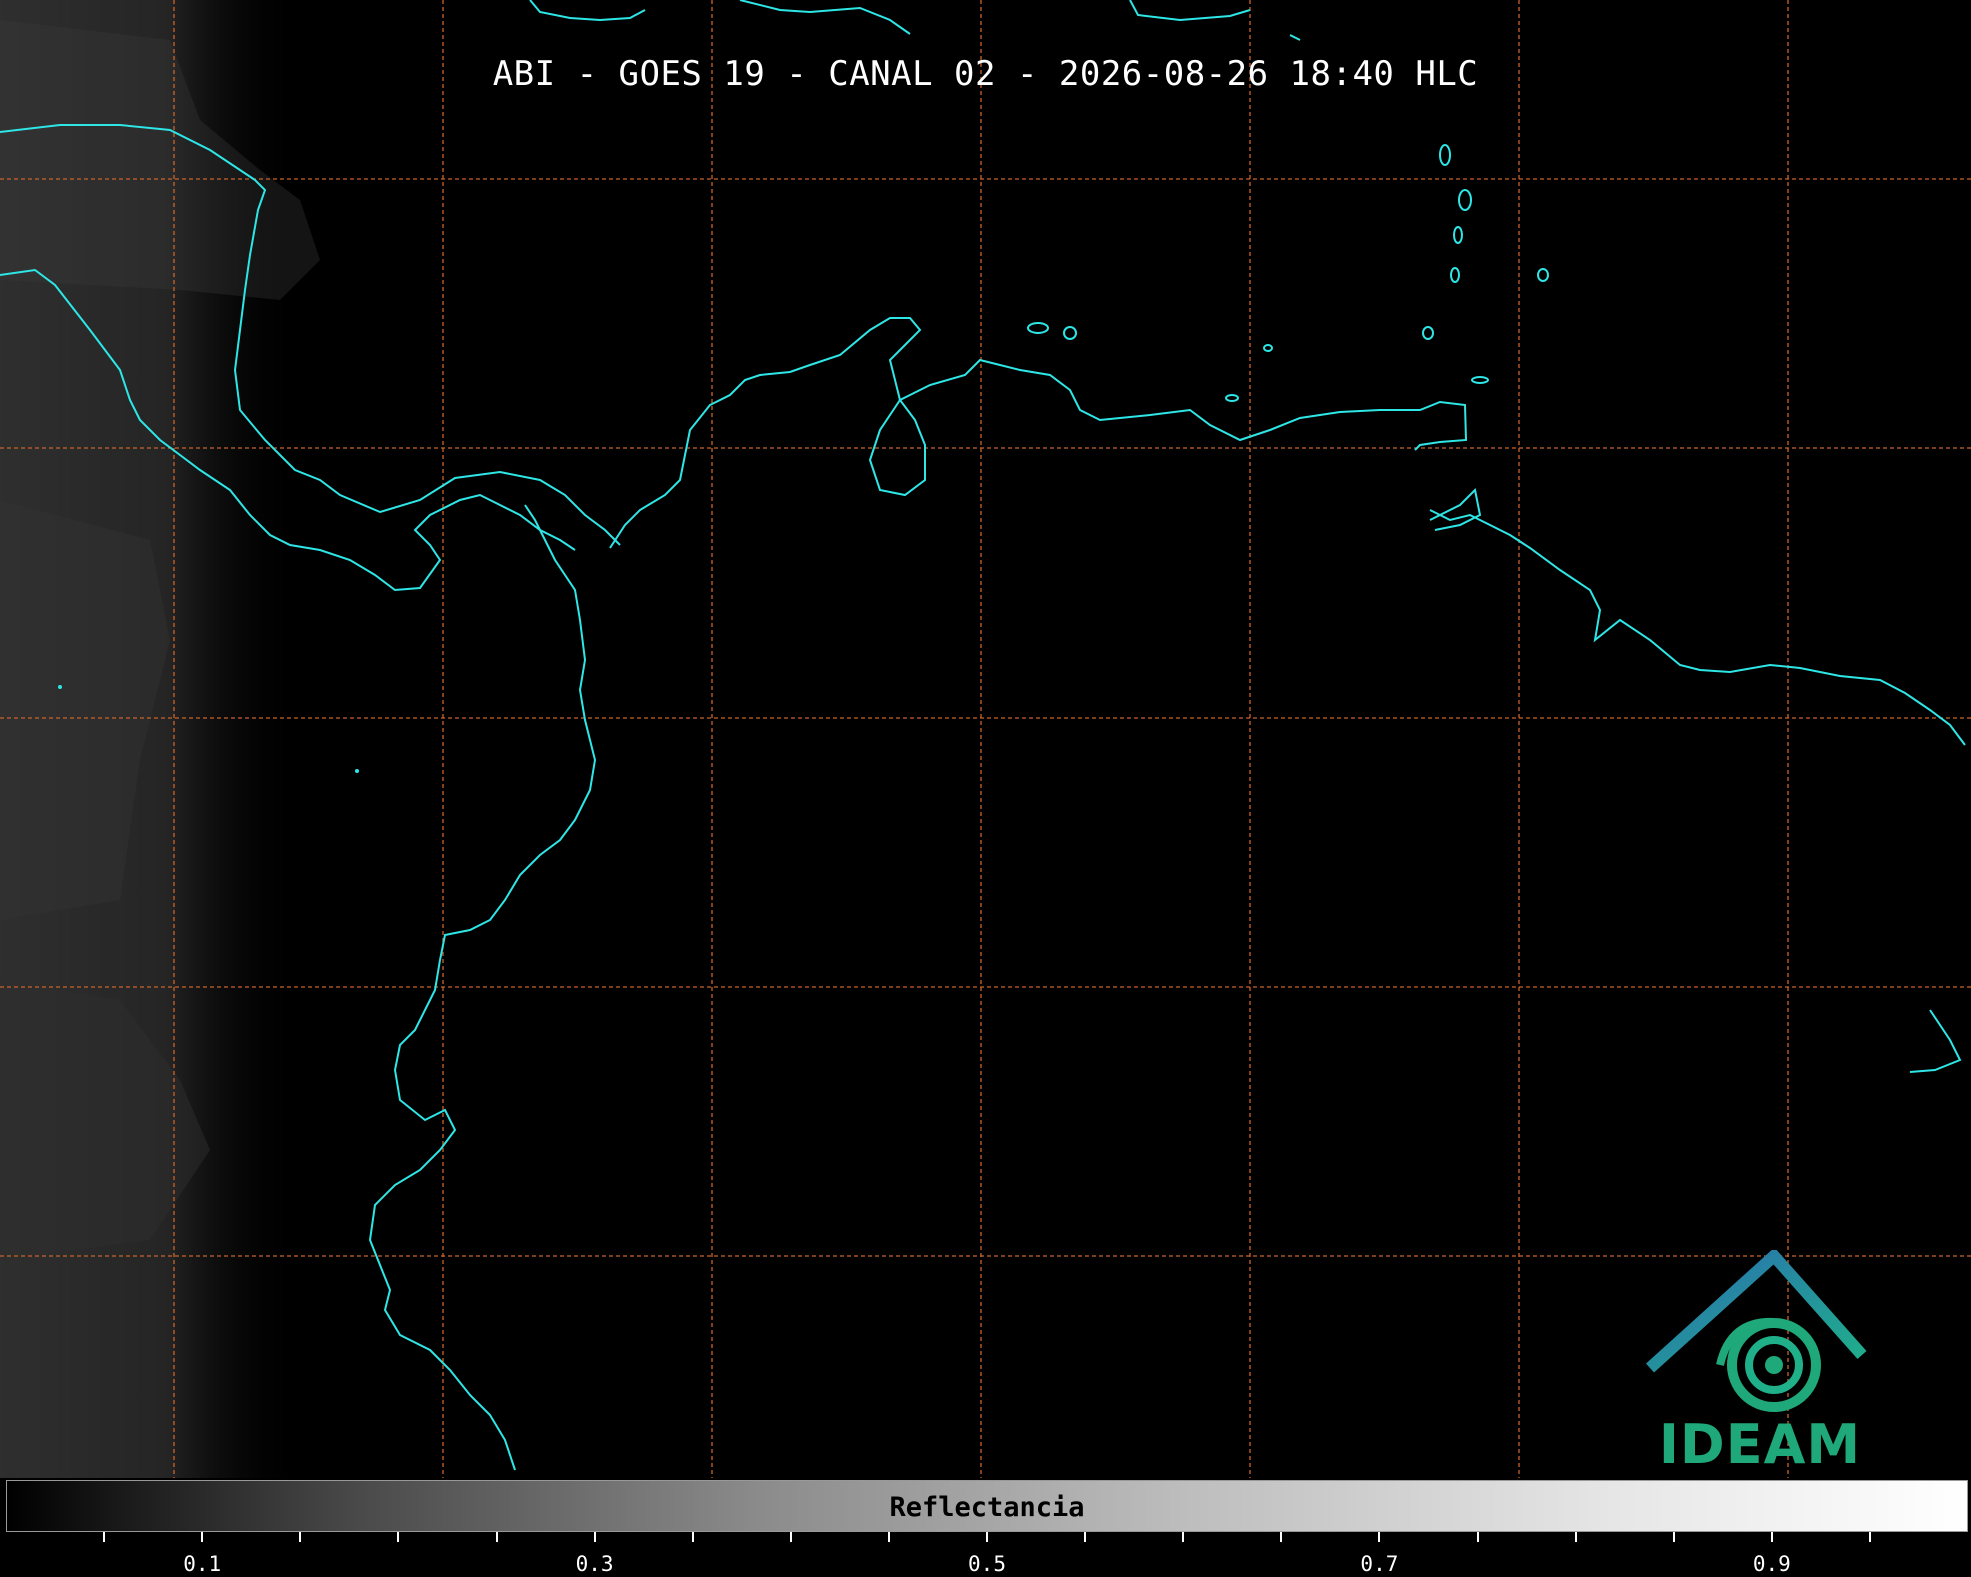 Image resolution: width=1971 pixels, height=1577 pixels. I want to click on ideam-logo: IDEAM, so click(1760, 1363).